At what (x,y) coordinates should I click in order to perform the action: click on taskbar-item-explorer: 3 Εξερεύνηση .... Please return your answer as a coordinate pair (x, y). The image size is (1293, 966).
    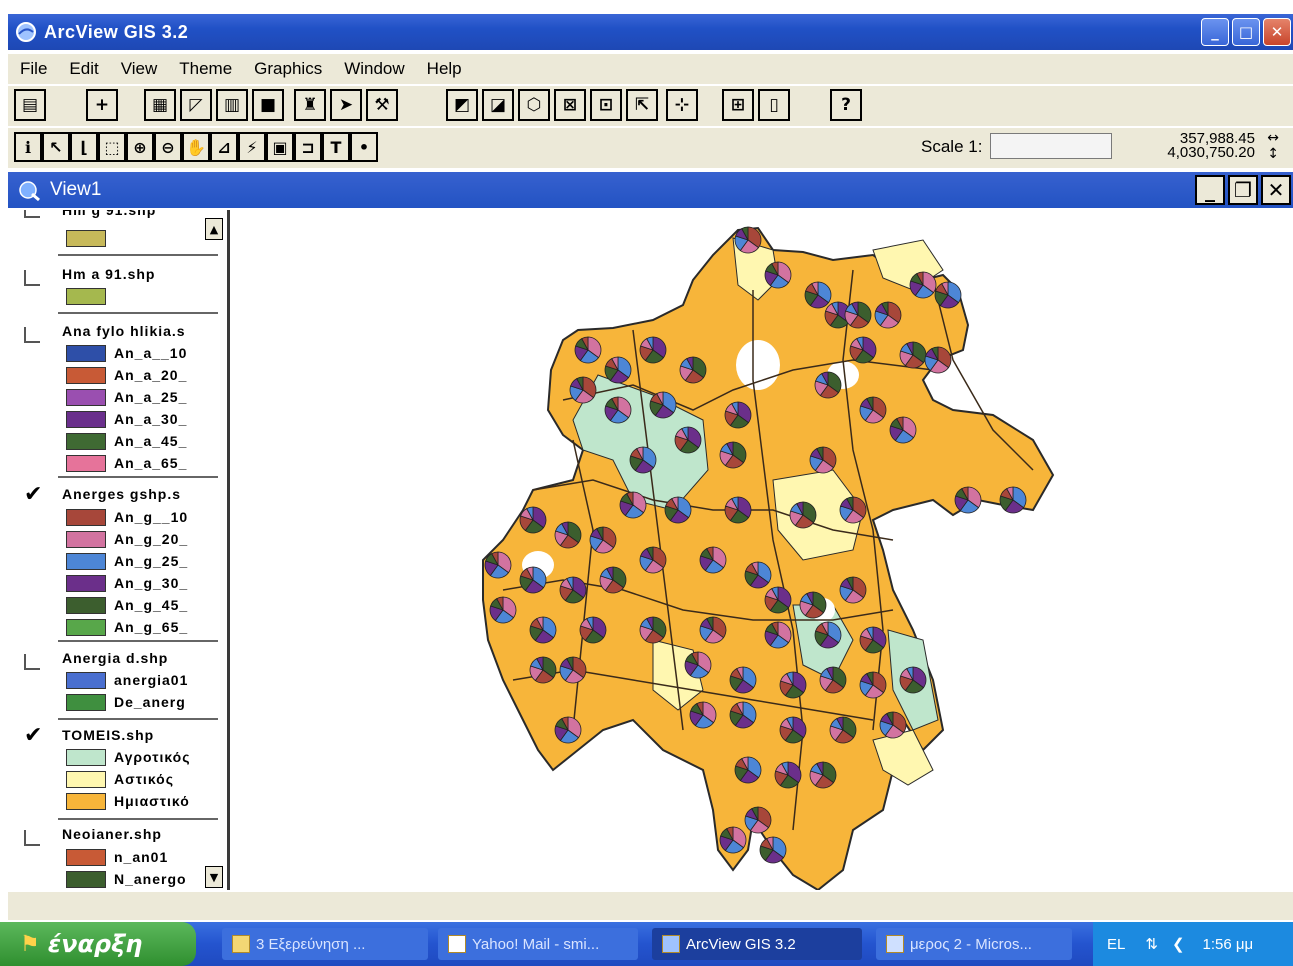
    Looking at the image, I should click on (325, 944).